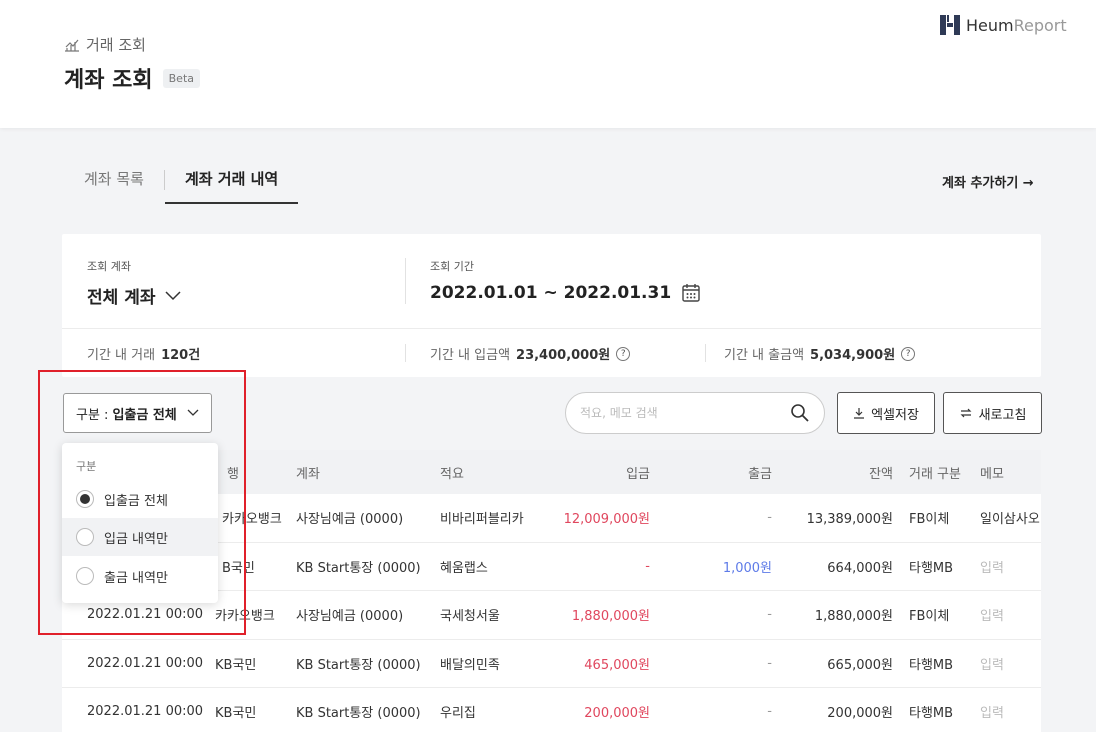 This screenshot has height=732, width=1096. What do you see at coordinates (551, 293) in the screenshot?
I see `period-selector-value: 2022.01.01 ~ 2022.01.31` at bounding box center [551, 293].